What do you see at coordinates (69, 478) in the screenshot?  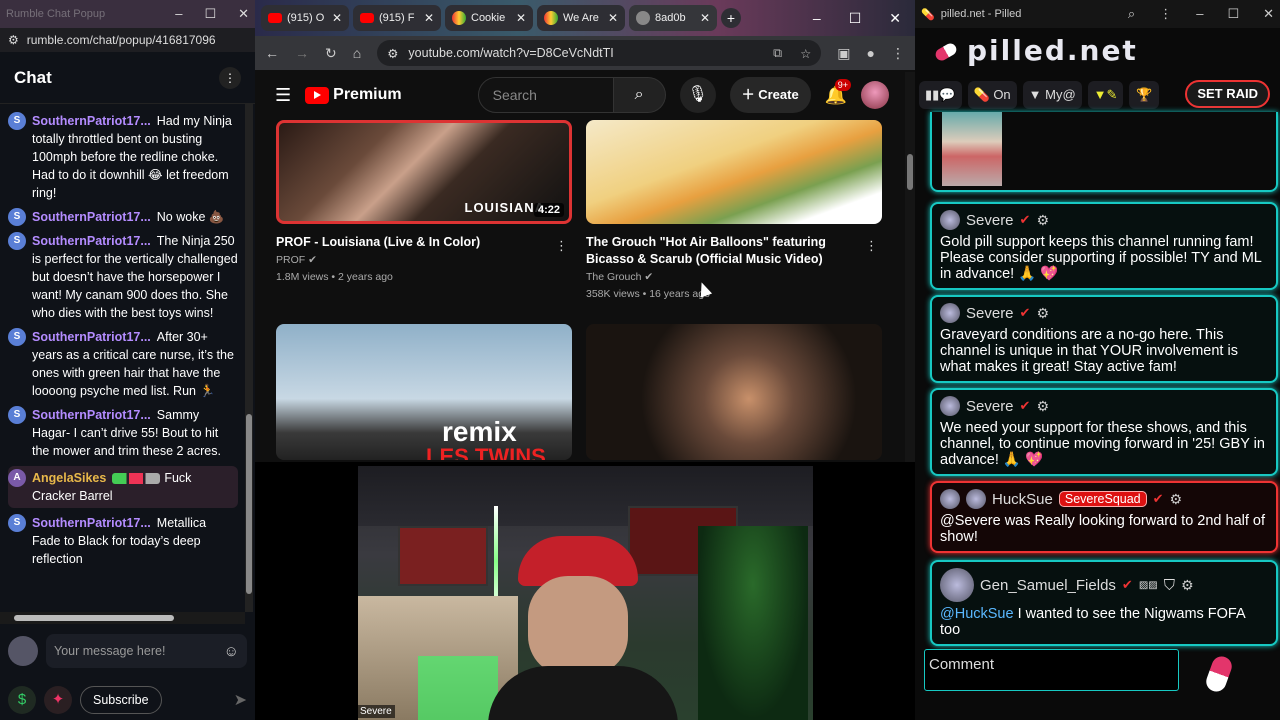 I see `chat-username: AngelaSikes` at bounding box center [69, 478].